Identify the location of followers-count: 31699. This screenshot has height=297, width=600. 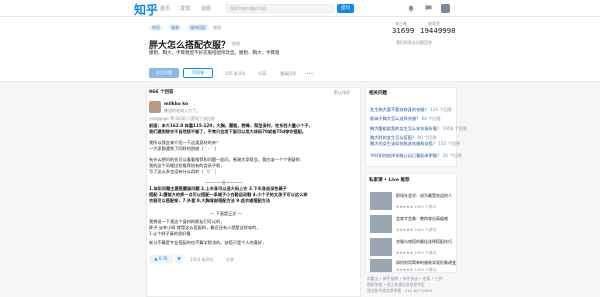
(403, 31).